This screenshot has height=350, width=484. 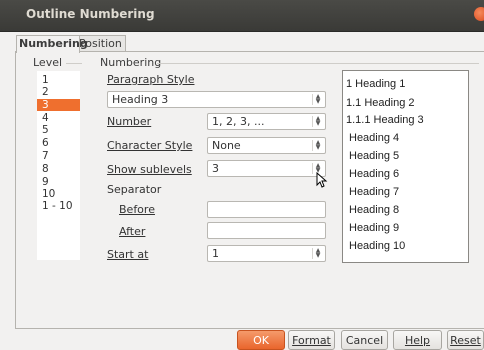 I want to click on level-item-8: 8, so click(x=58, y=169).